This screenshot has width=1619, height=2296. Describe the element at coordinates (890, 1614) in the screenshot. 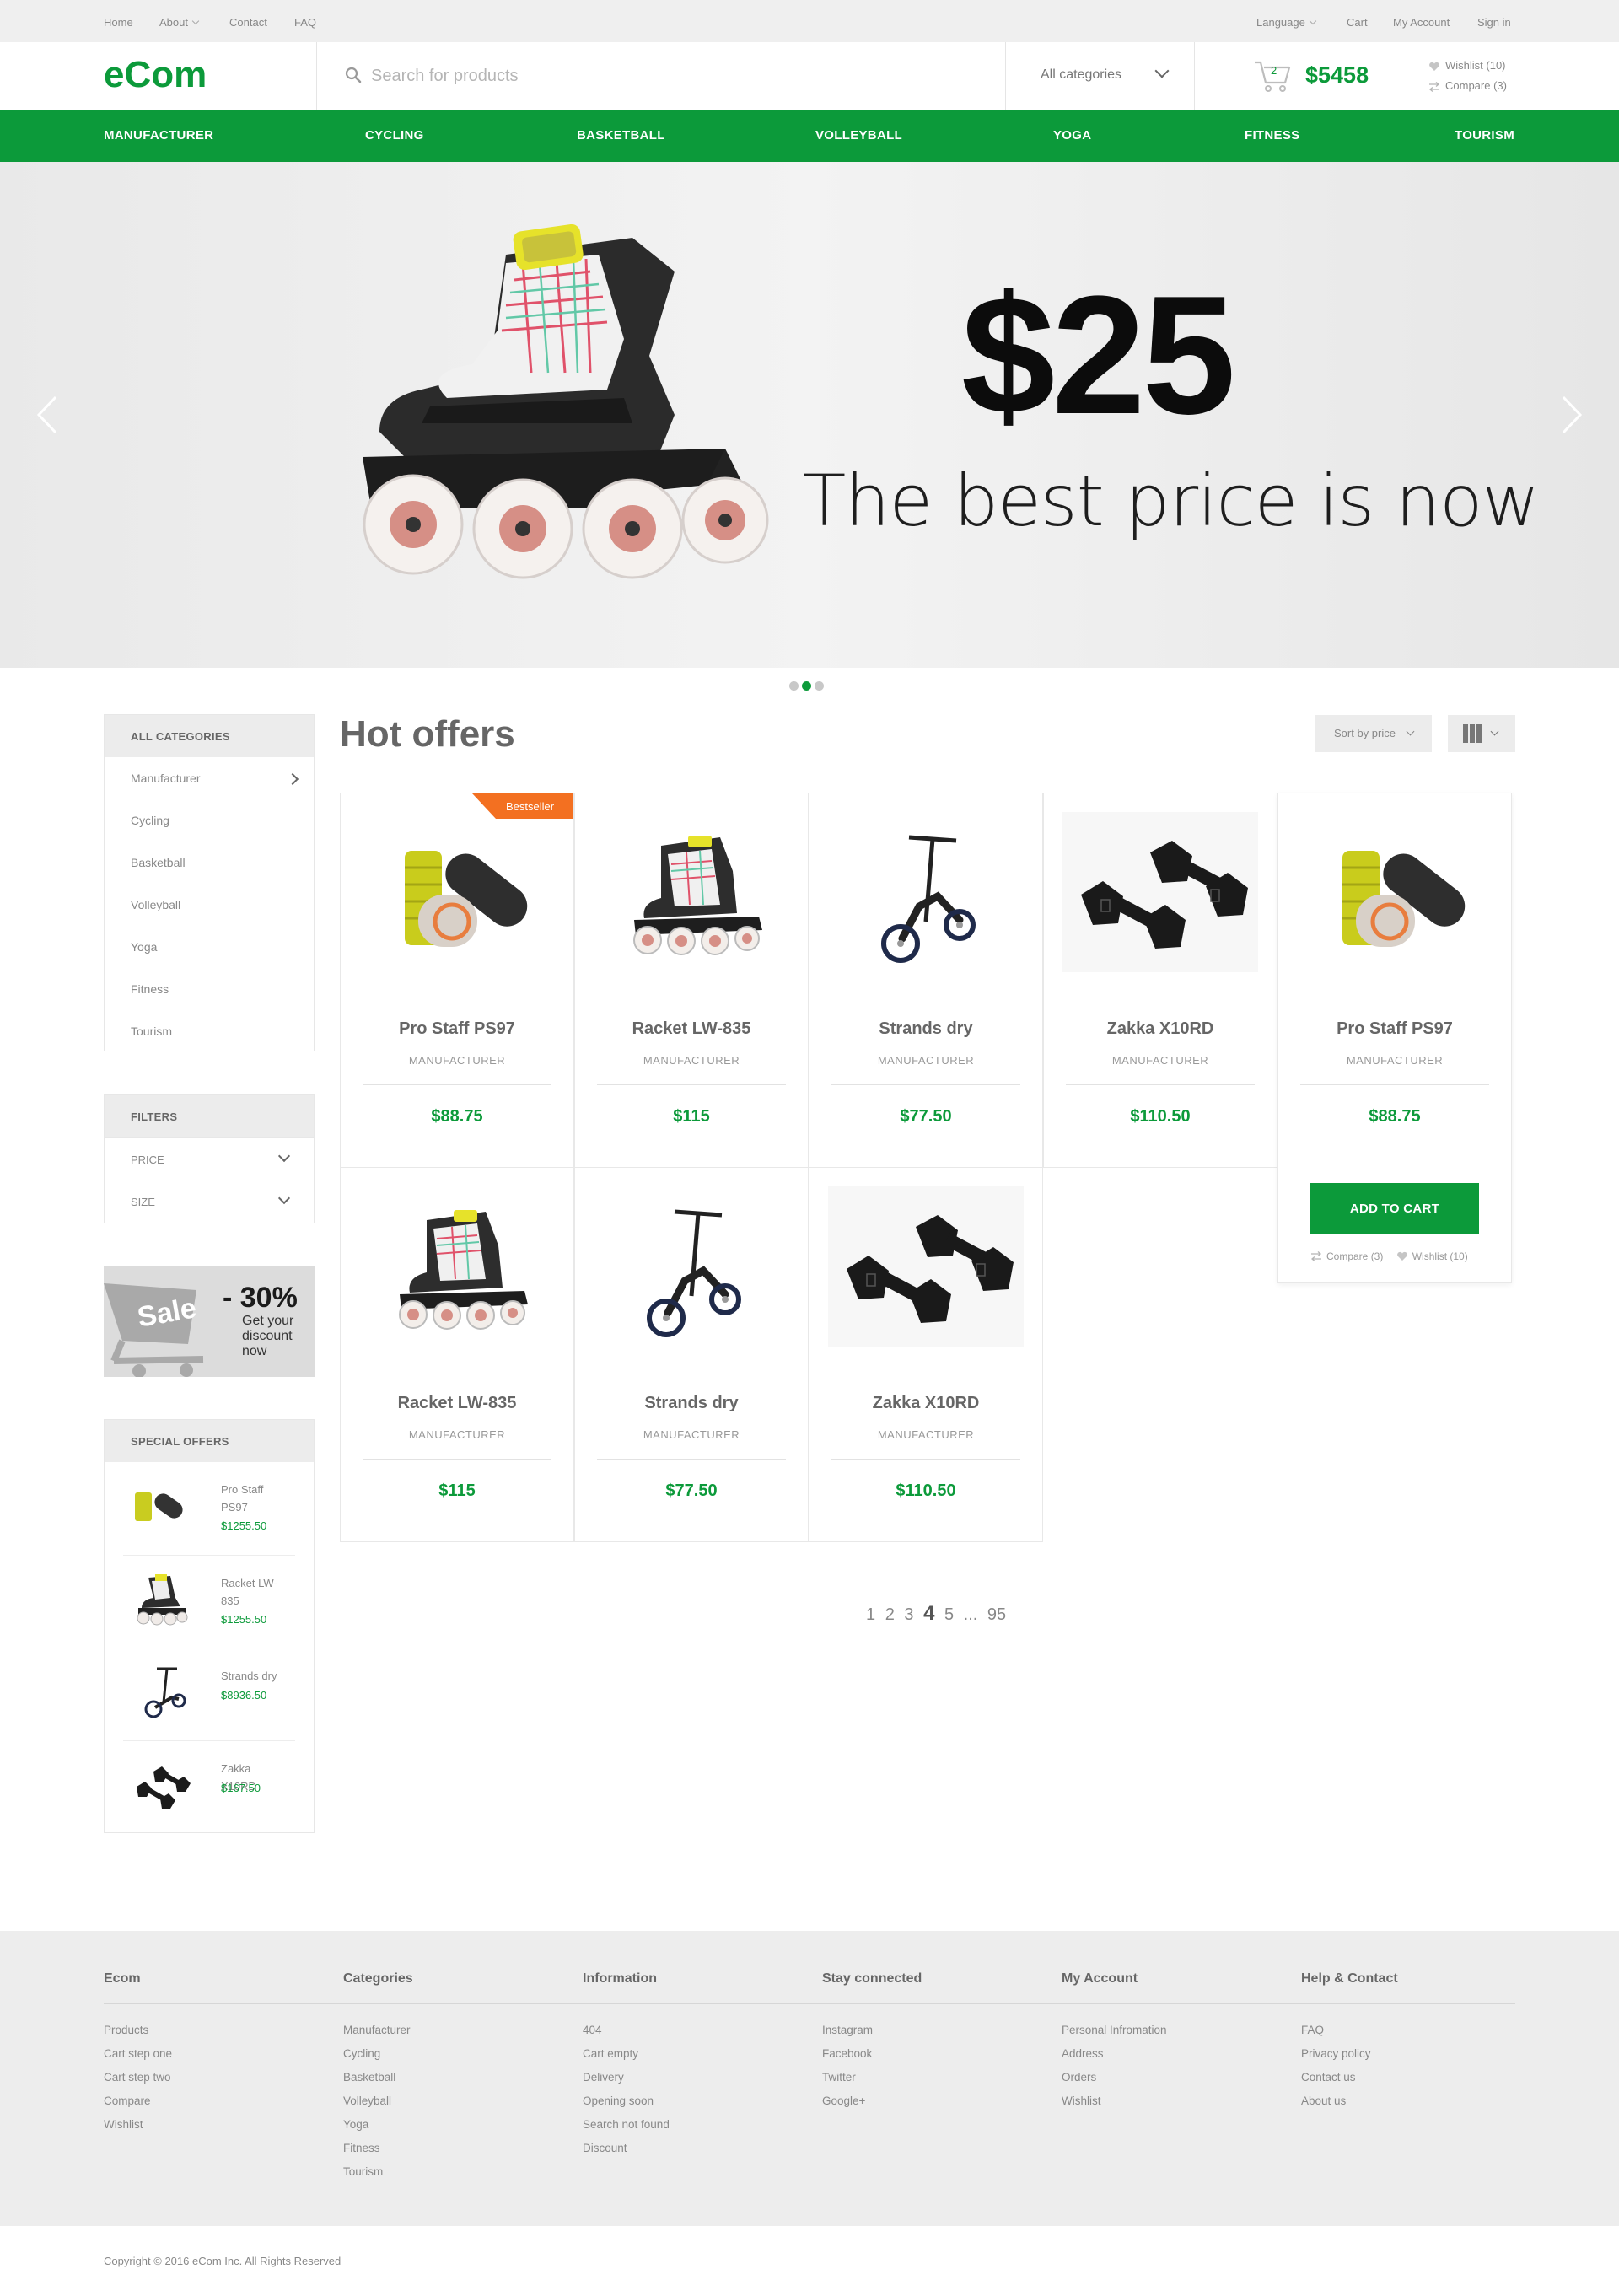

I see `page-link: 2` at that location.